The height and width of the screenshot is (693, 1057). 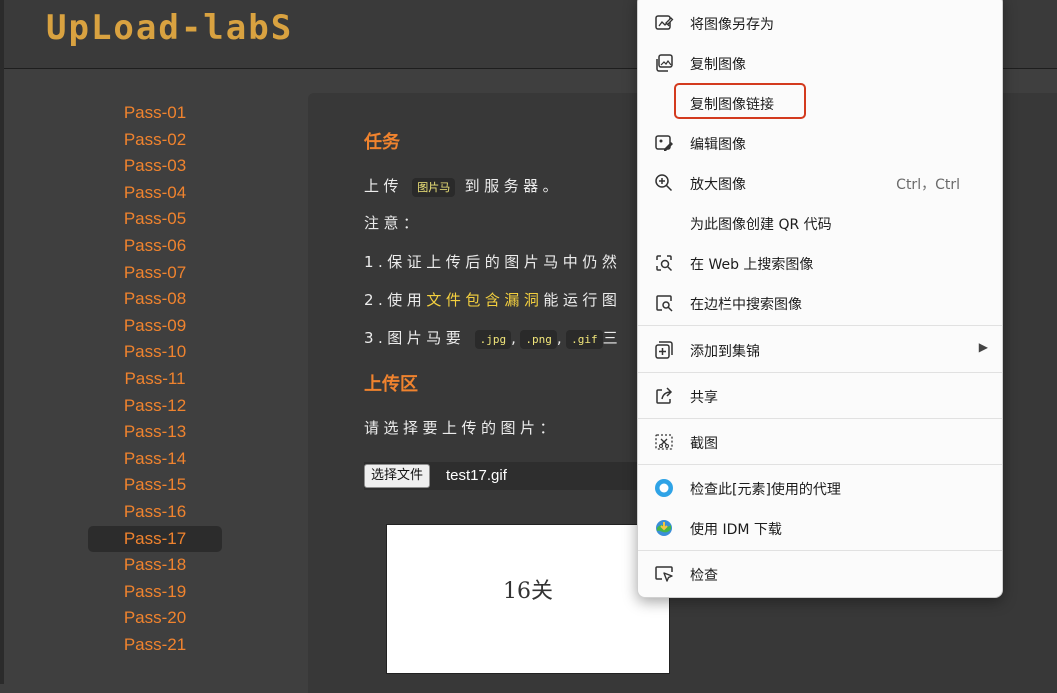 I want to click on ext-gif: .gif, so click(x=584, y=339).